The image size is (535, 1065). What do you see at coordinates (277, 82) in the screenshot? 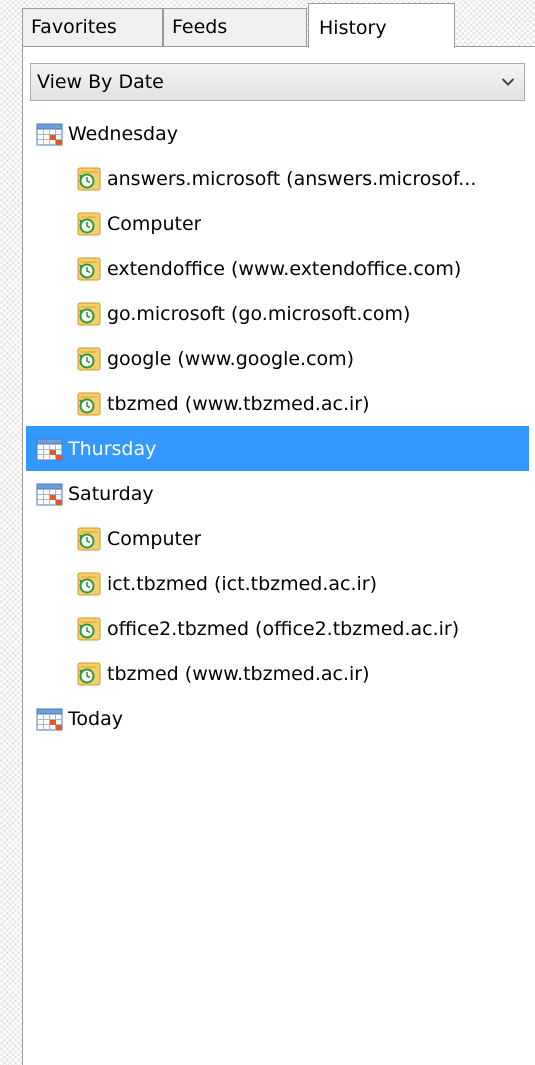
I see `view-by-dropdown: View By Date` at bounding box center [277, 82].